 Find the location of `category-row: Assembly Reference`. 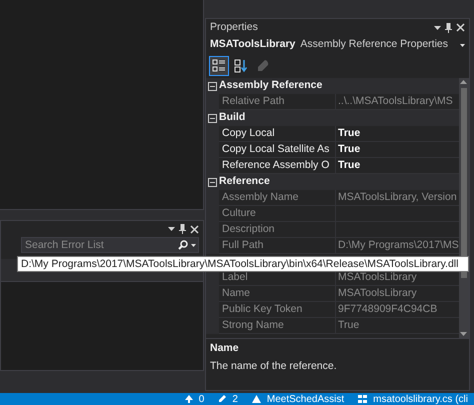

category-row: Assembly Reference is located at coordinates (332, 86).